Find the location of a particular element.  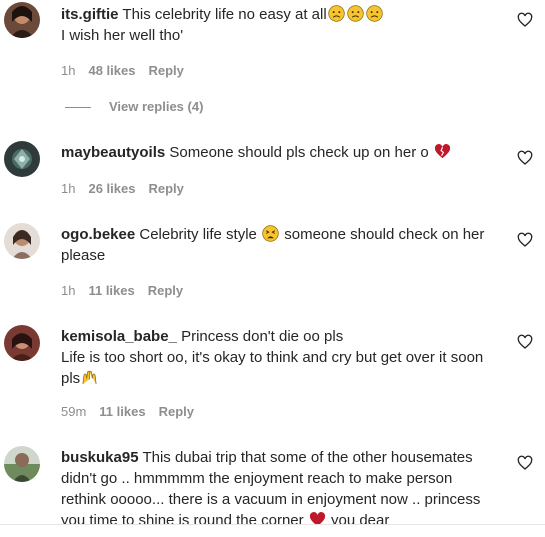

tired-face-emoji is located at coordinates (270, 233).